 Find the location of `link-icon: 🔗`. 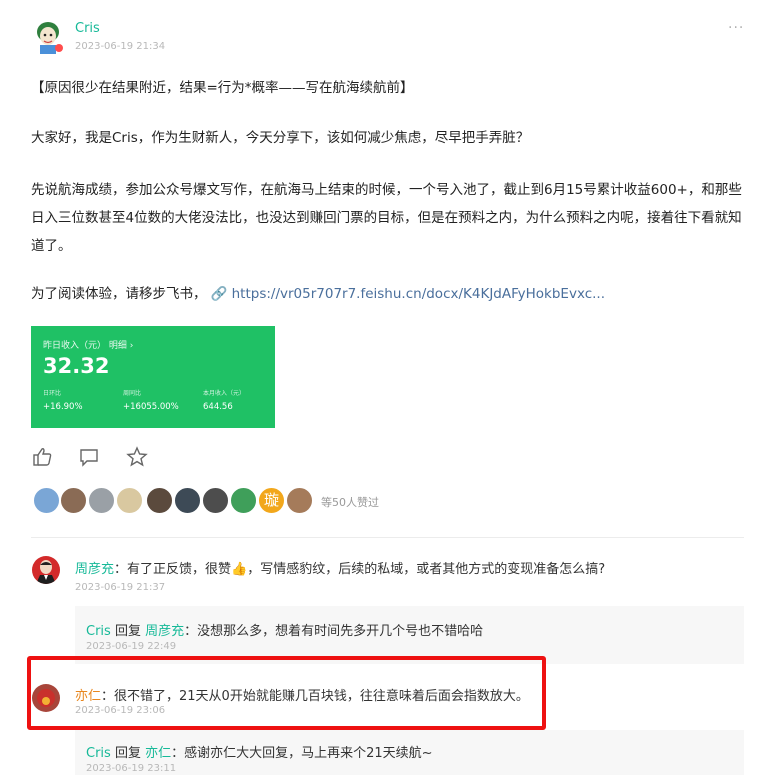

link-icon: 🔗 is located at coordinates (219, 294).